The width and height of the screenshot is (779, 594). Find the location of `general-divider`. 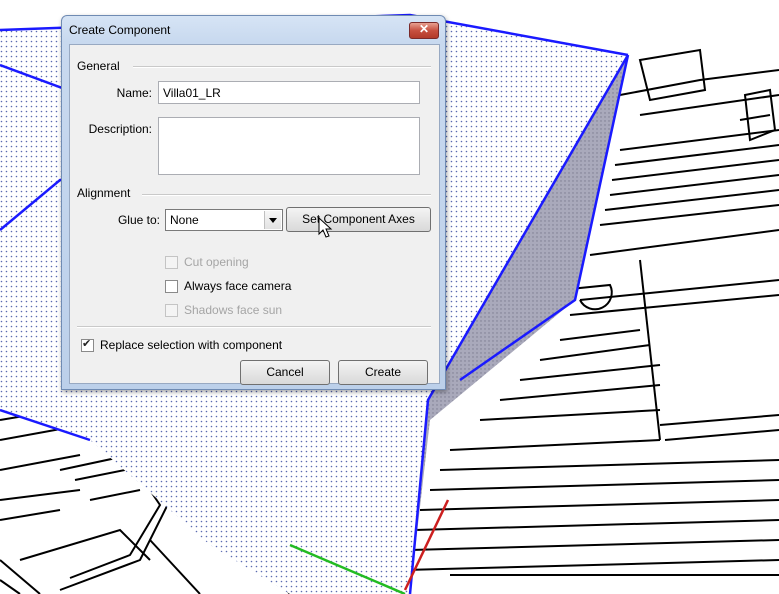

general-divider is located at coordinates (282, 67).